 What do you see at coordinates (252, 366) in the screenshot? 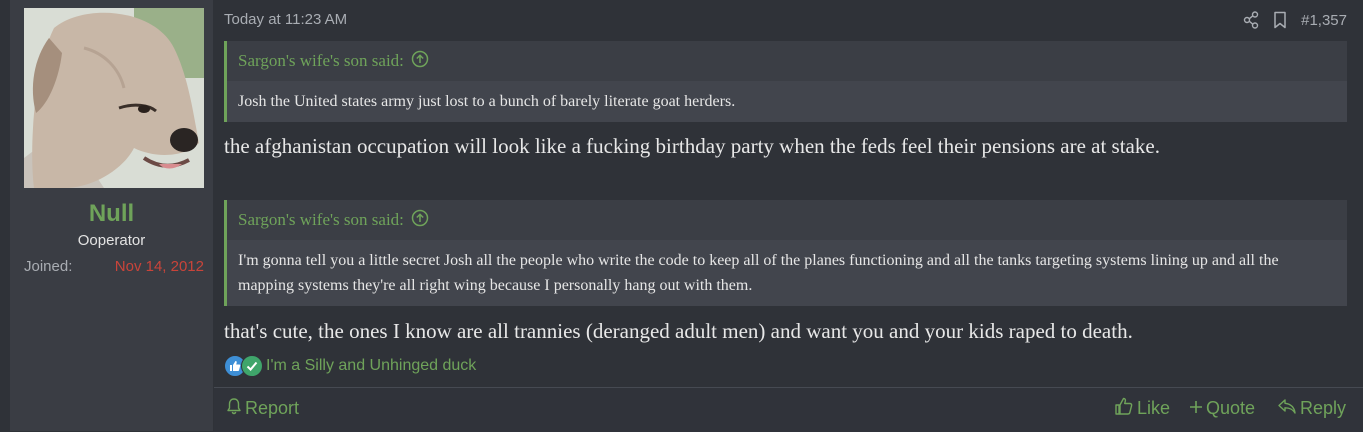
I see `check-reaction-icon` at bounding box center [252, 366].